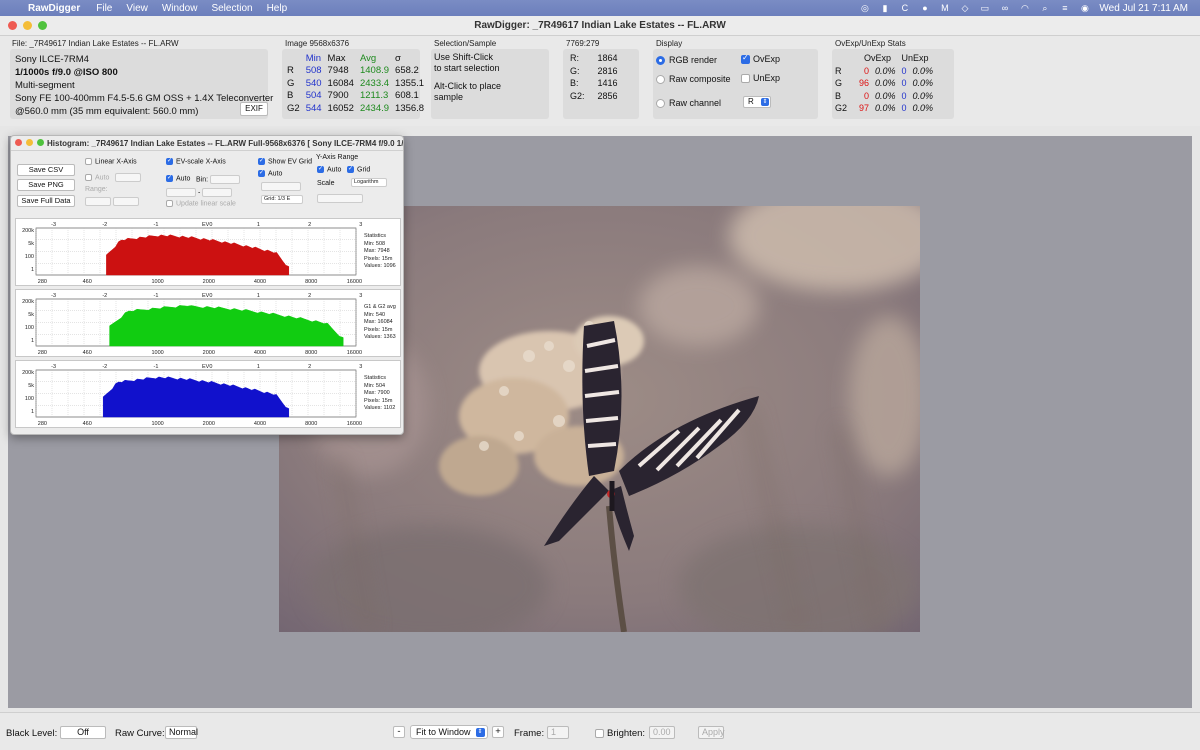 This screenshot has height=750, width=1200. I want to click on ovexp-option: OvExp, so click(760, 59).